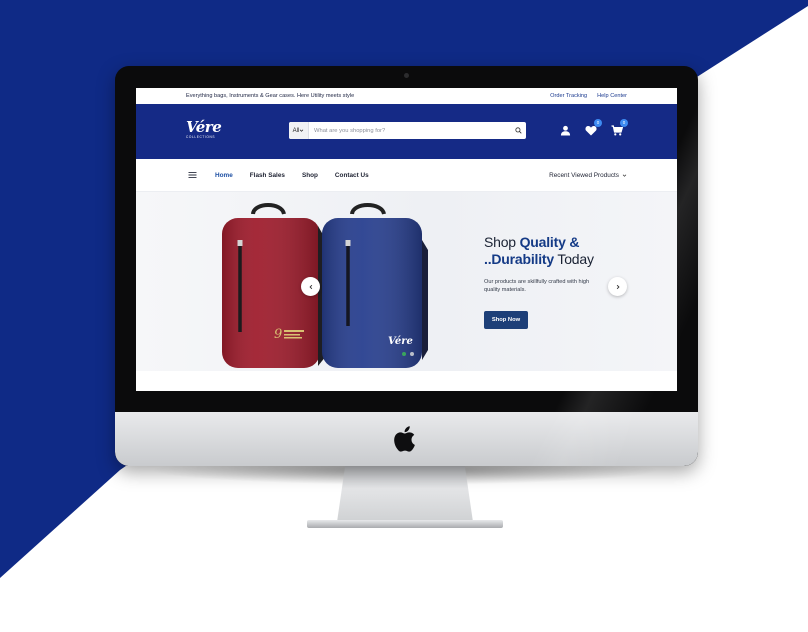 The height and width of the screenshot is (632, 808). I want to click on hero-title-highlight: Quality &, so click(549, 242).